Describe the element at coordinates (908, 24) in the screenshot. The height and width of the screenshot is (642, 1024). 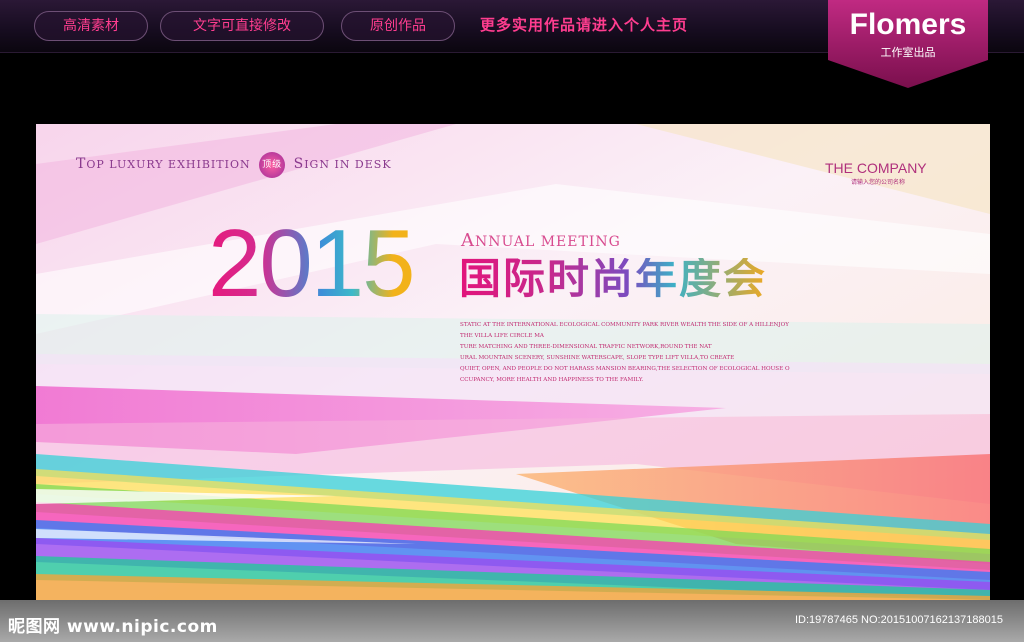
I see `brand-name: Flomers` at that location.